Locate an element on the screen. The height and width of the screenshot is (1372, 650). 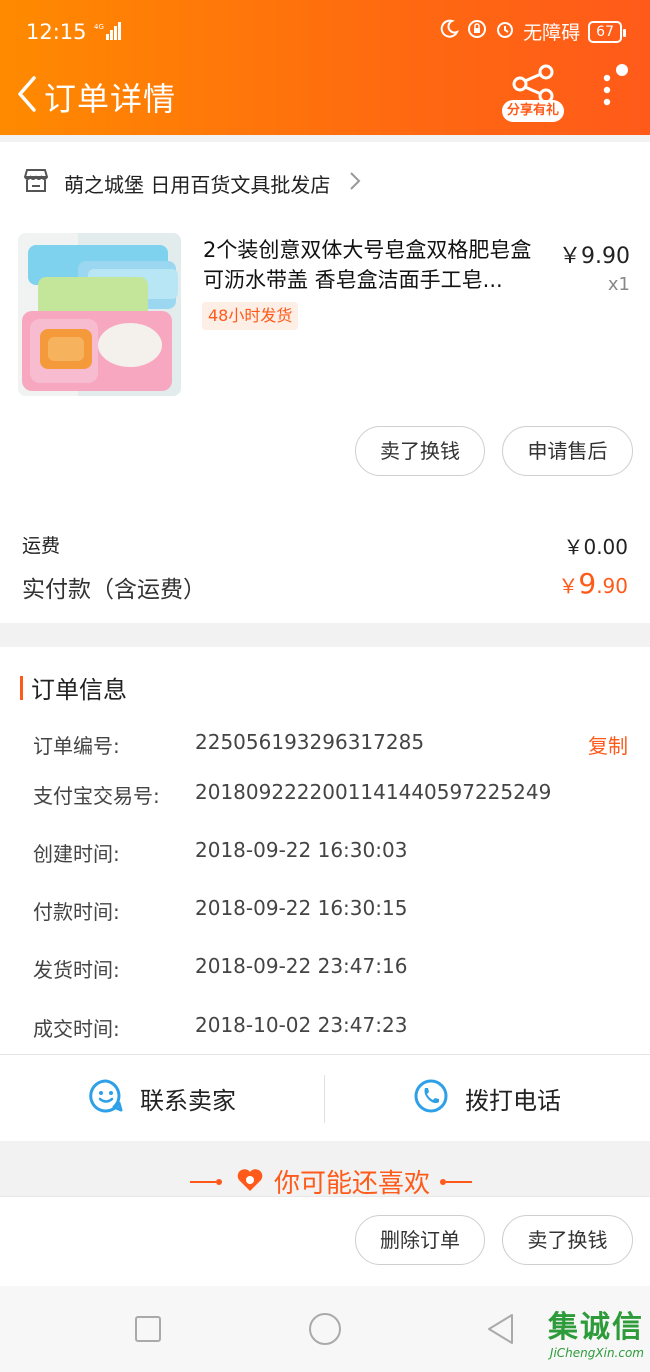
back-icon is located at coordinates (27, 94).